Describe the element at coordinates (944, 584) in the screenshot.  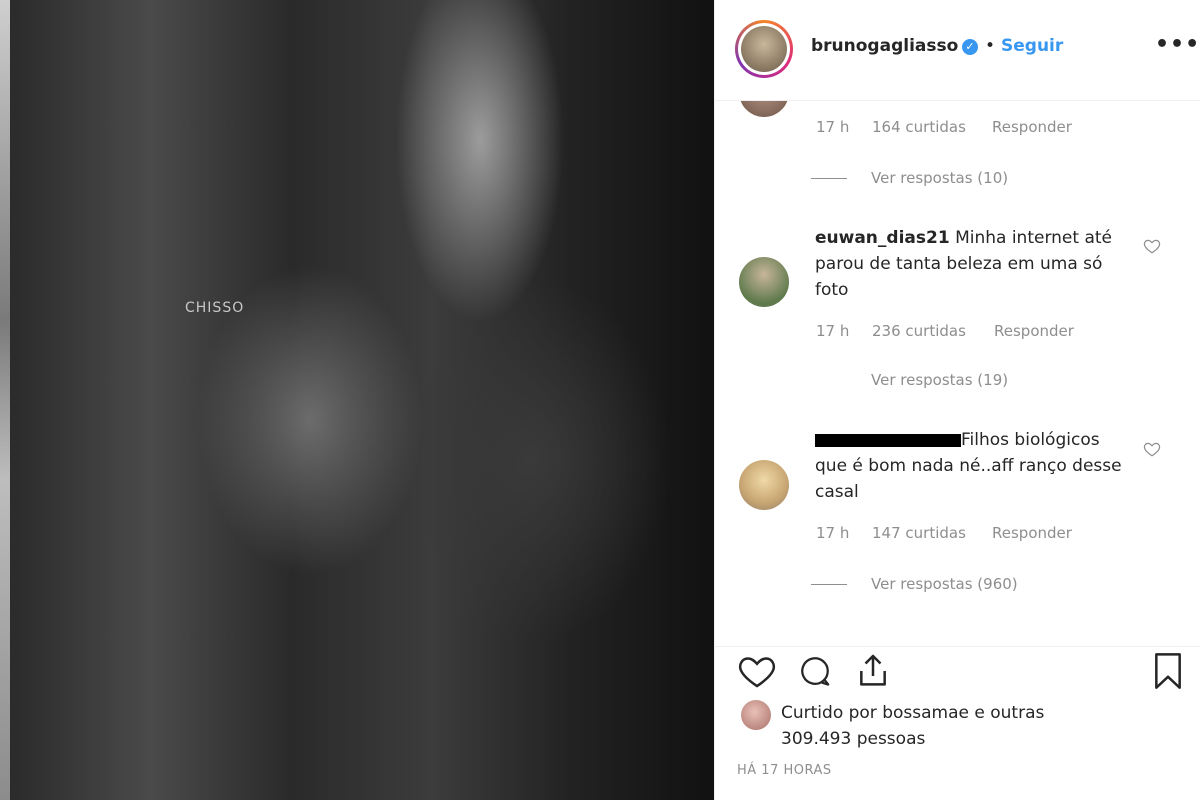
I see `view-replies-link: Ver respostas (960)` at that location.